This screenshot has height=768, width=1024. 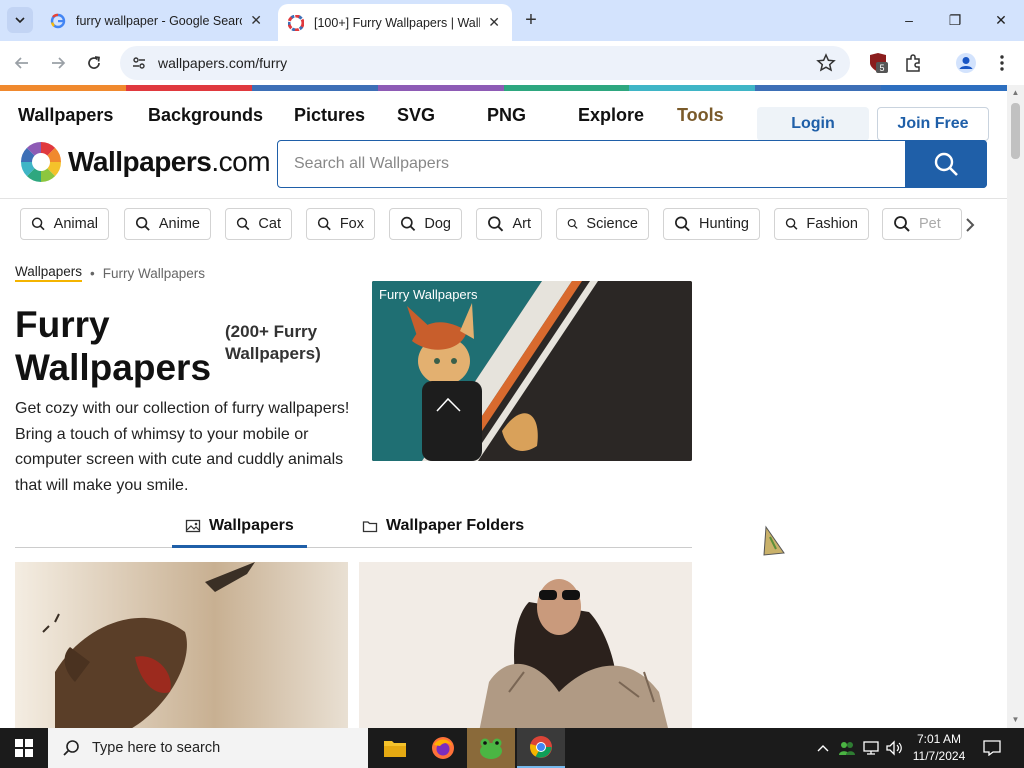 I want to click on fashion-portrait-illustration, so click(x=525, y=645).